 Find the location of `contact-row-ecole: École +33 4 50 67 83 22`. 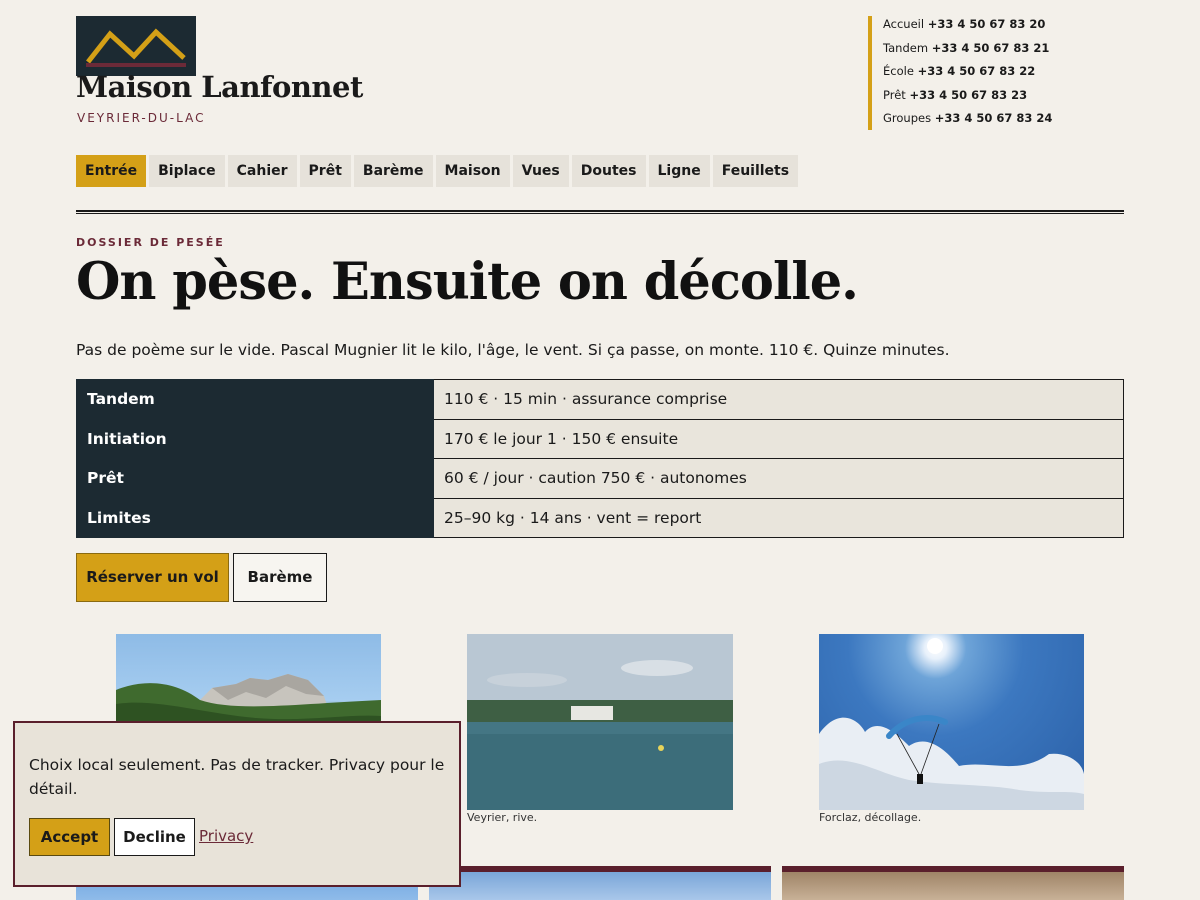

contact-row-ecole: École +33 4 50 67 83 22 is located at coordinates (967, 75).